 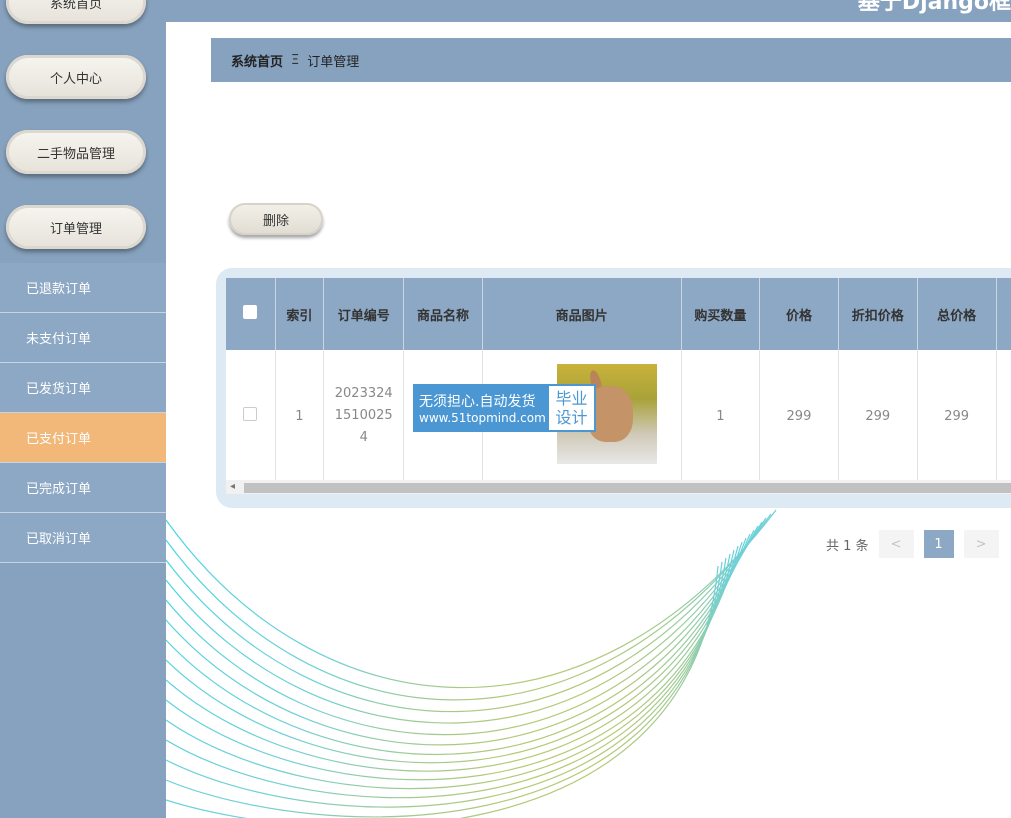 What do you see at coordinates (847, 546) in the screenshot?
I see `pagination-total: 共 1 条` at bounding box center [847, 546].